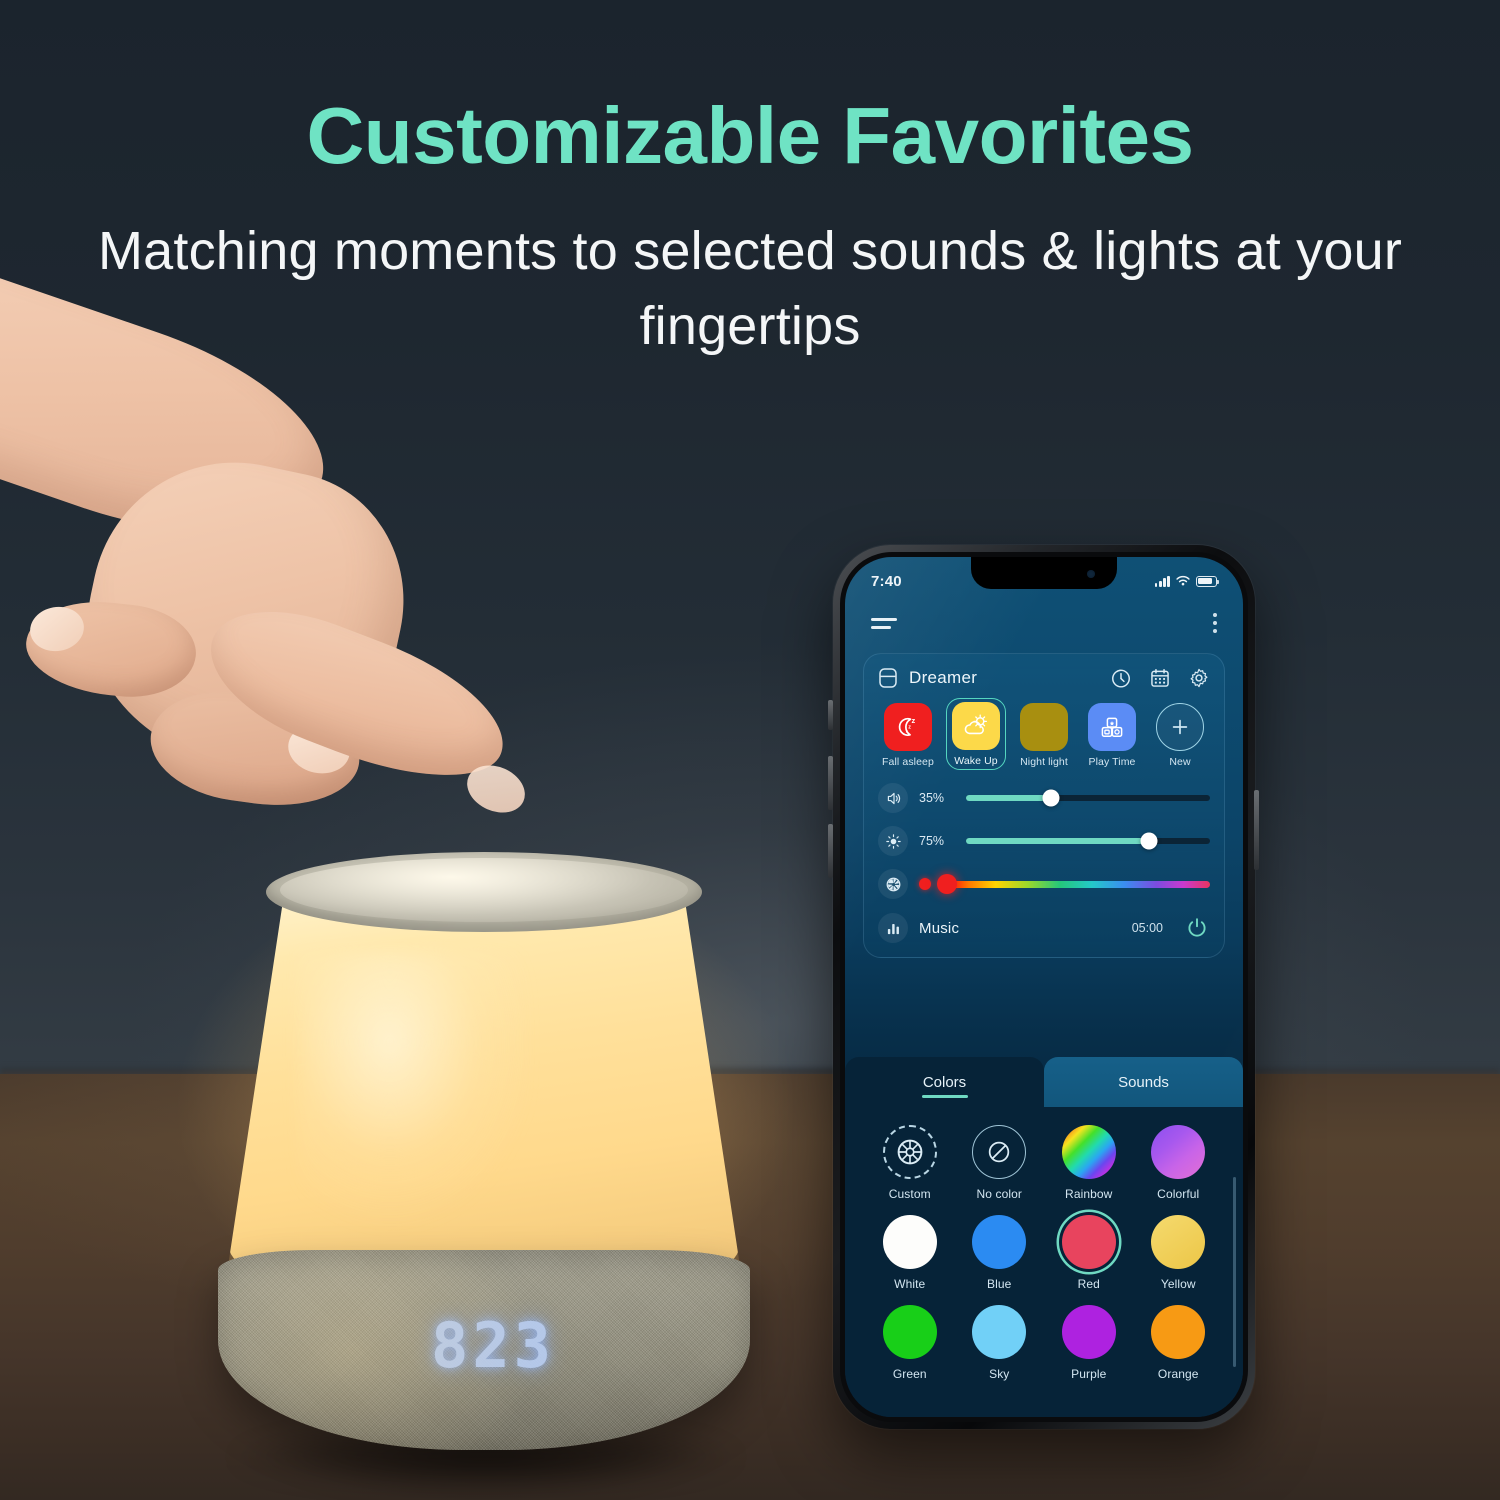  Describe the element at coordinates (1178, 1194) in the screenshot. I see `swatch-label-colorful: Colorful` at that location.